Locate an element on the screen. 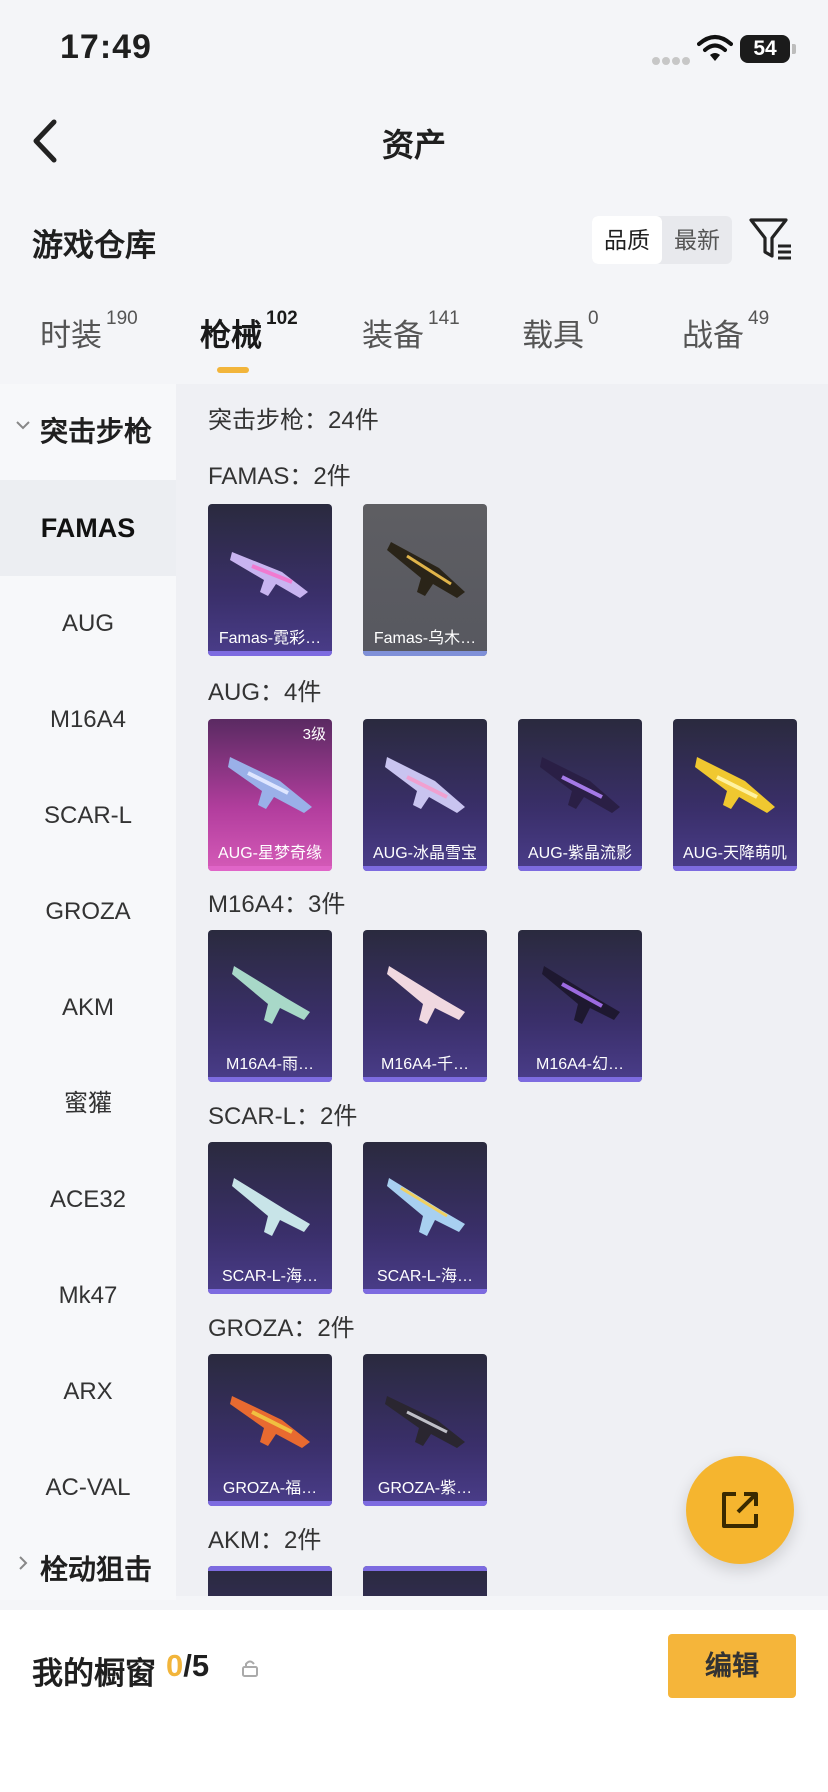 This screenshot has width=828, height=1792. sidebar-item-m16a4: M16A4 is located at coordinates (88, 720).